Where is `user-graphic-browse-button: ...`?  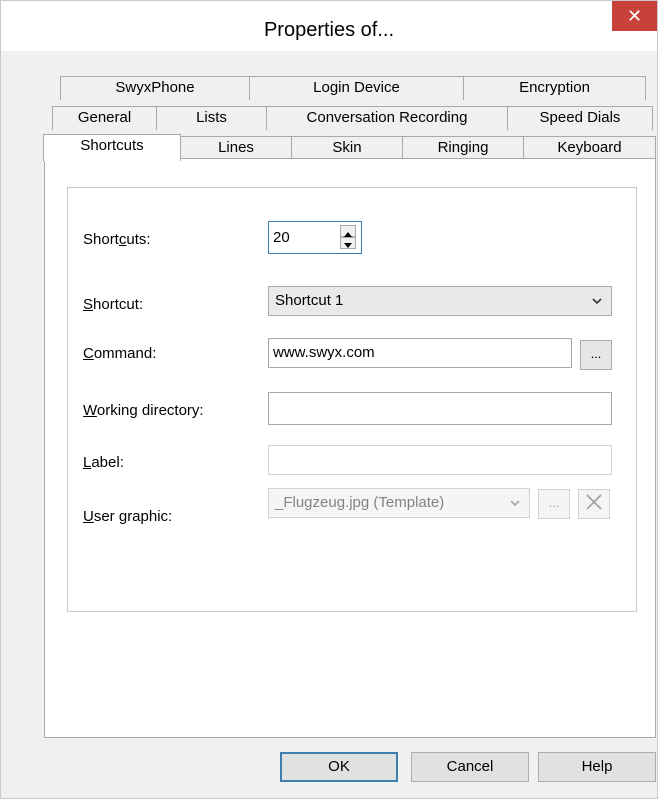
user-graphic-browse-button: ... is located at coordinates (554, 504).